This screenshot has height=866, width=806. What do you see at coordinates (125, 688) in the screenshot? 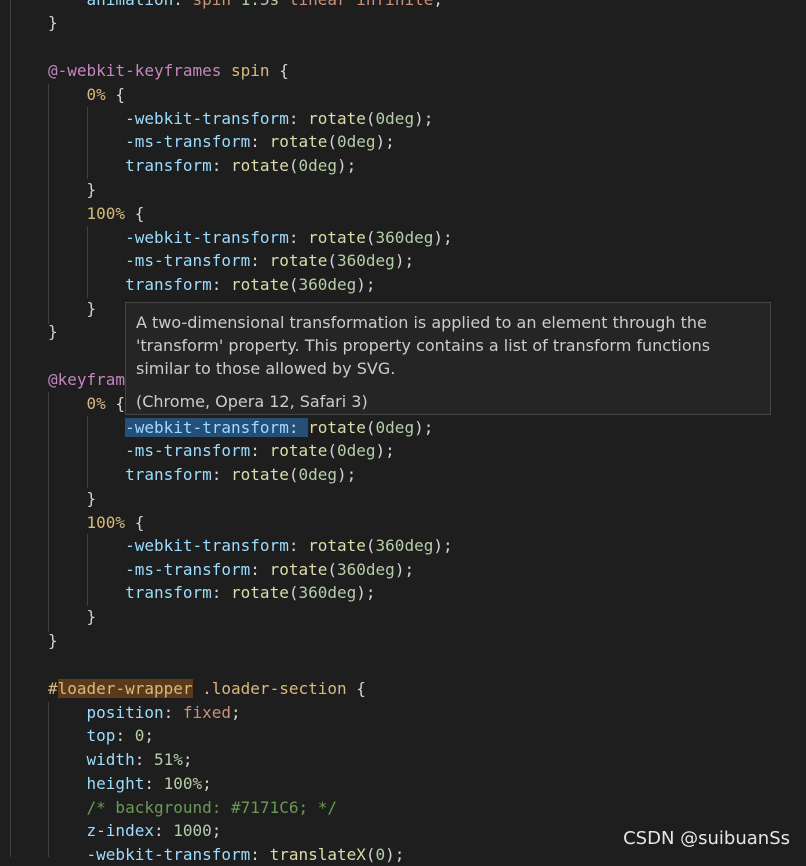
I see `code-token: loader-wrapper` at bounding box center [125, 688].